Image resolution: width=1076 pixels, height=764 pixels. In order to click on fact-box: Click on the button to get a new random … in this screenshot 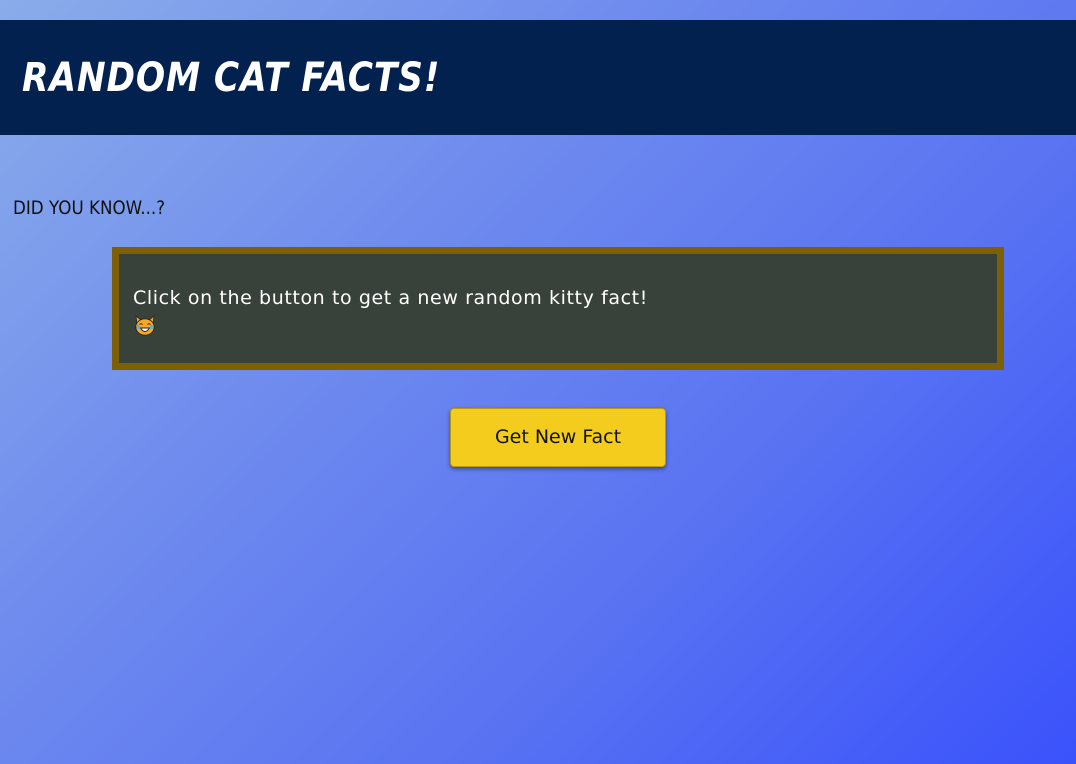, I will do `click(558, 308)`.